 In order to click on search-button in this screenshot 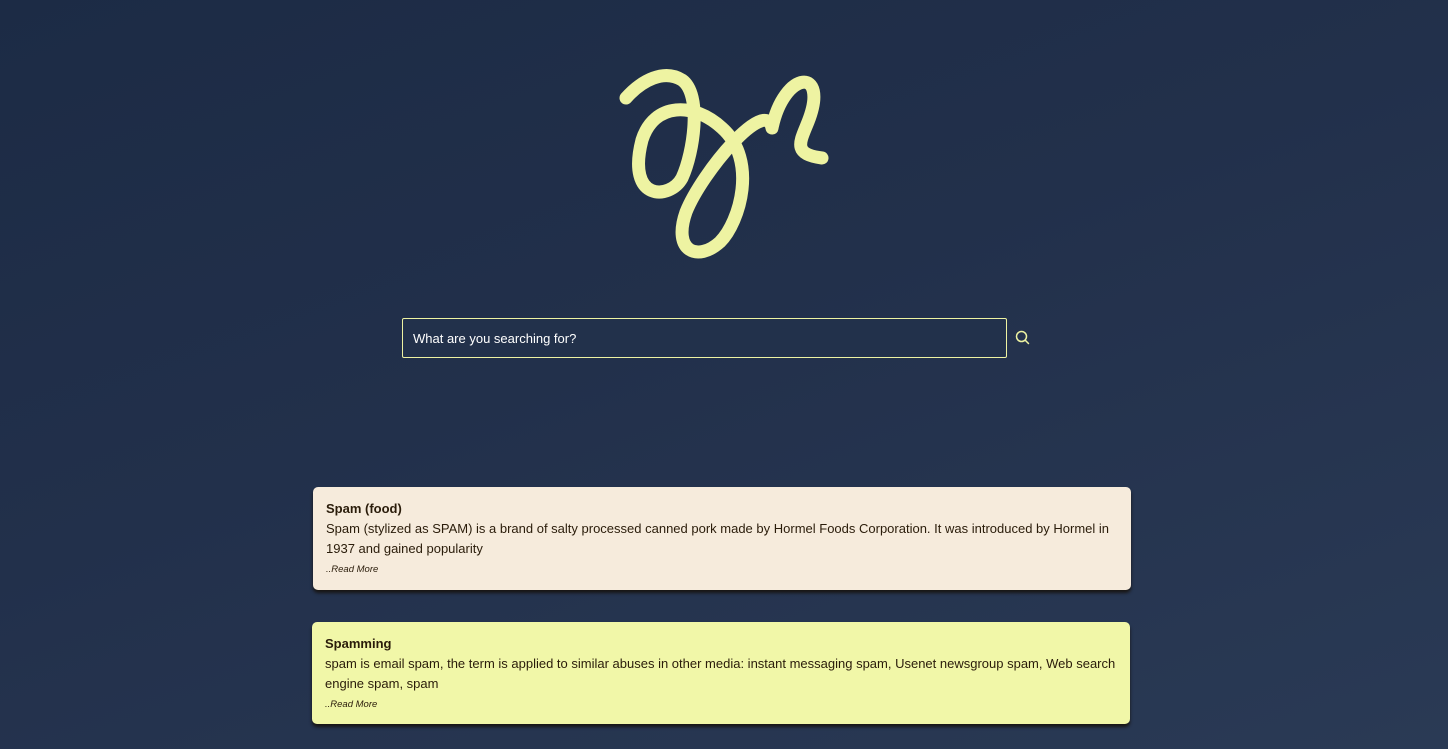, I will do `click(1023, 338)`.